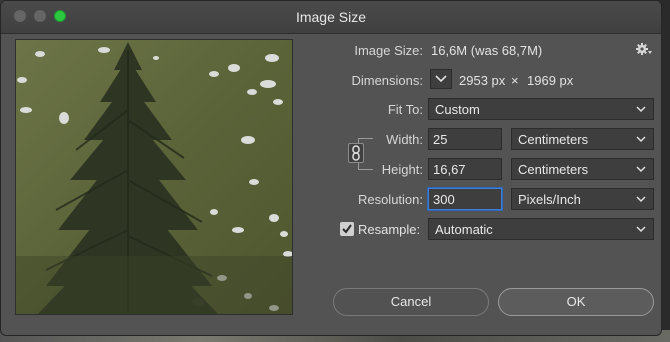  I want to click on width-field, so click(465, 139).